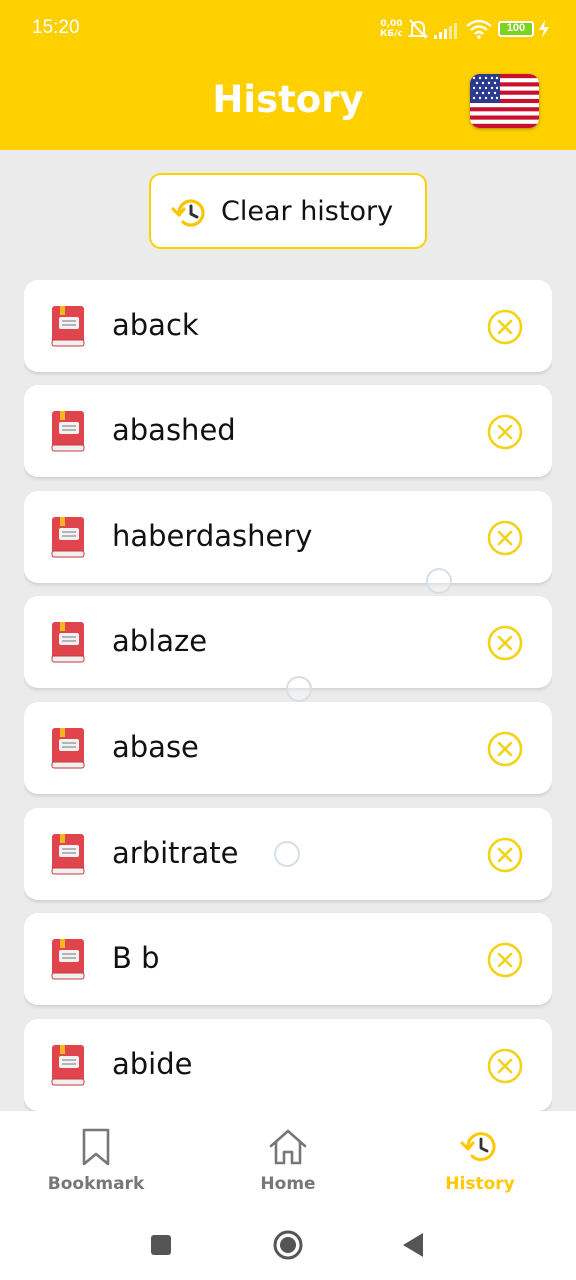 Image resolution: width=576 pixels, height=1280 pixels. What do you see at coordinates (516, 29) in the screenshot?
I see `battery-indicator: 100` at bounding box center [516, 29].